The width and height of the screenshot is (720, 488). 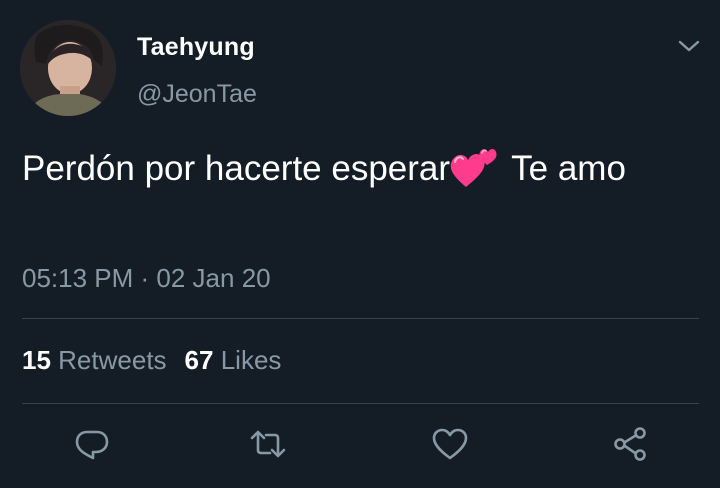 I want to click on likes-count: 67, so click(x=199, y=360).